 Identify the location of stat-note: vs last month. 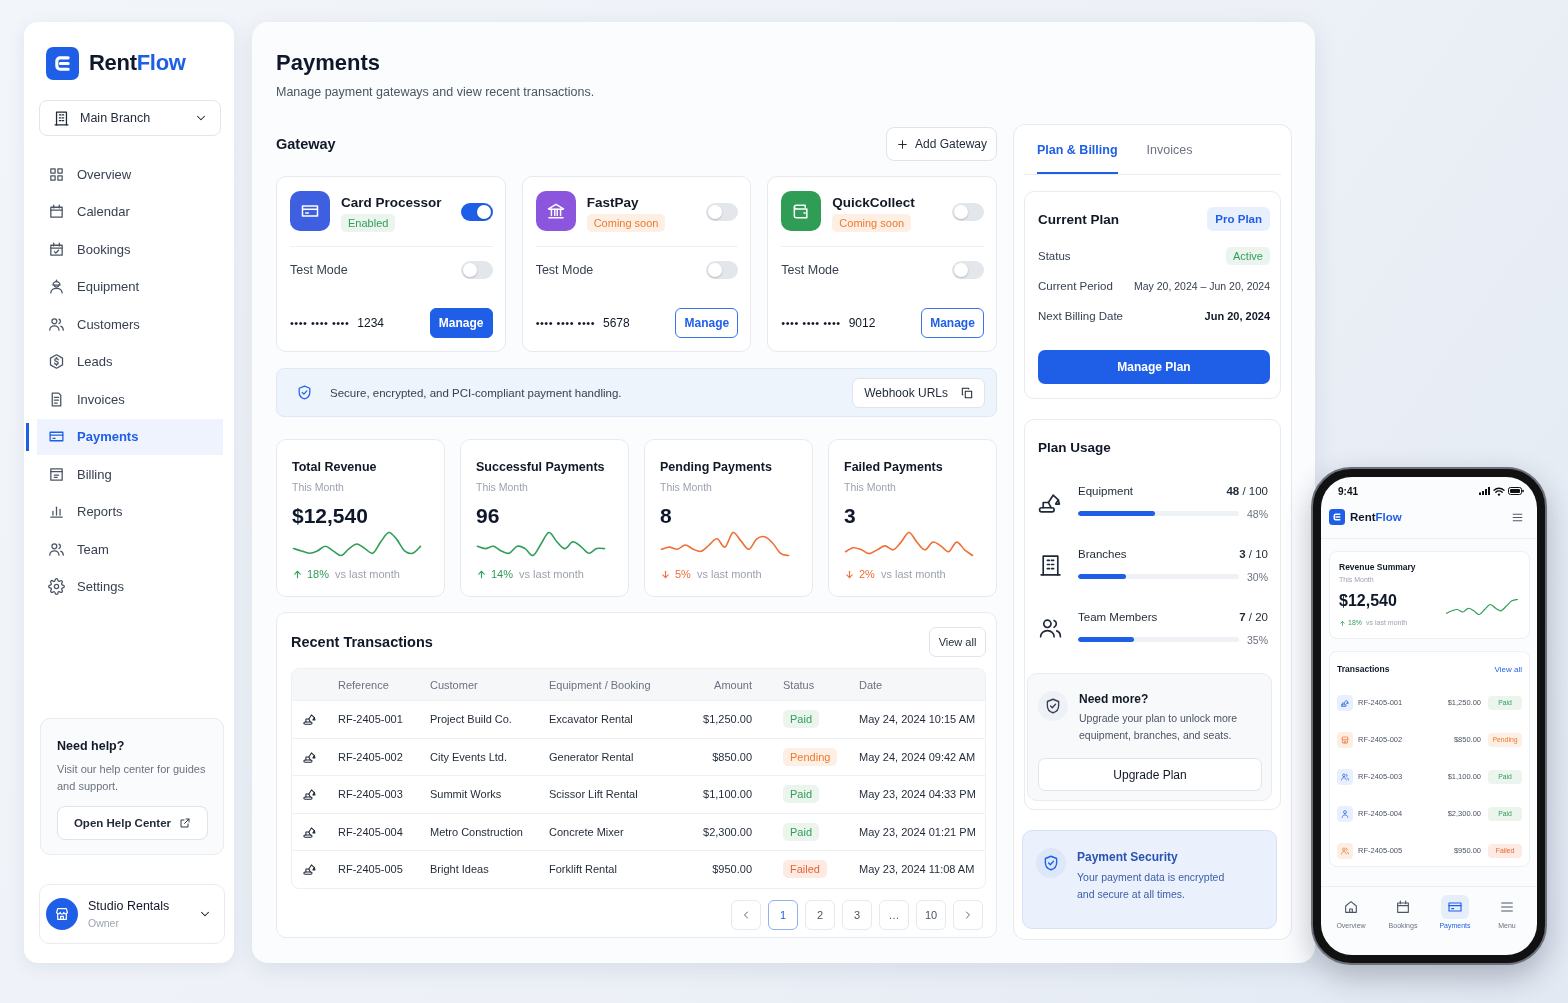
(551, 574).